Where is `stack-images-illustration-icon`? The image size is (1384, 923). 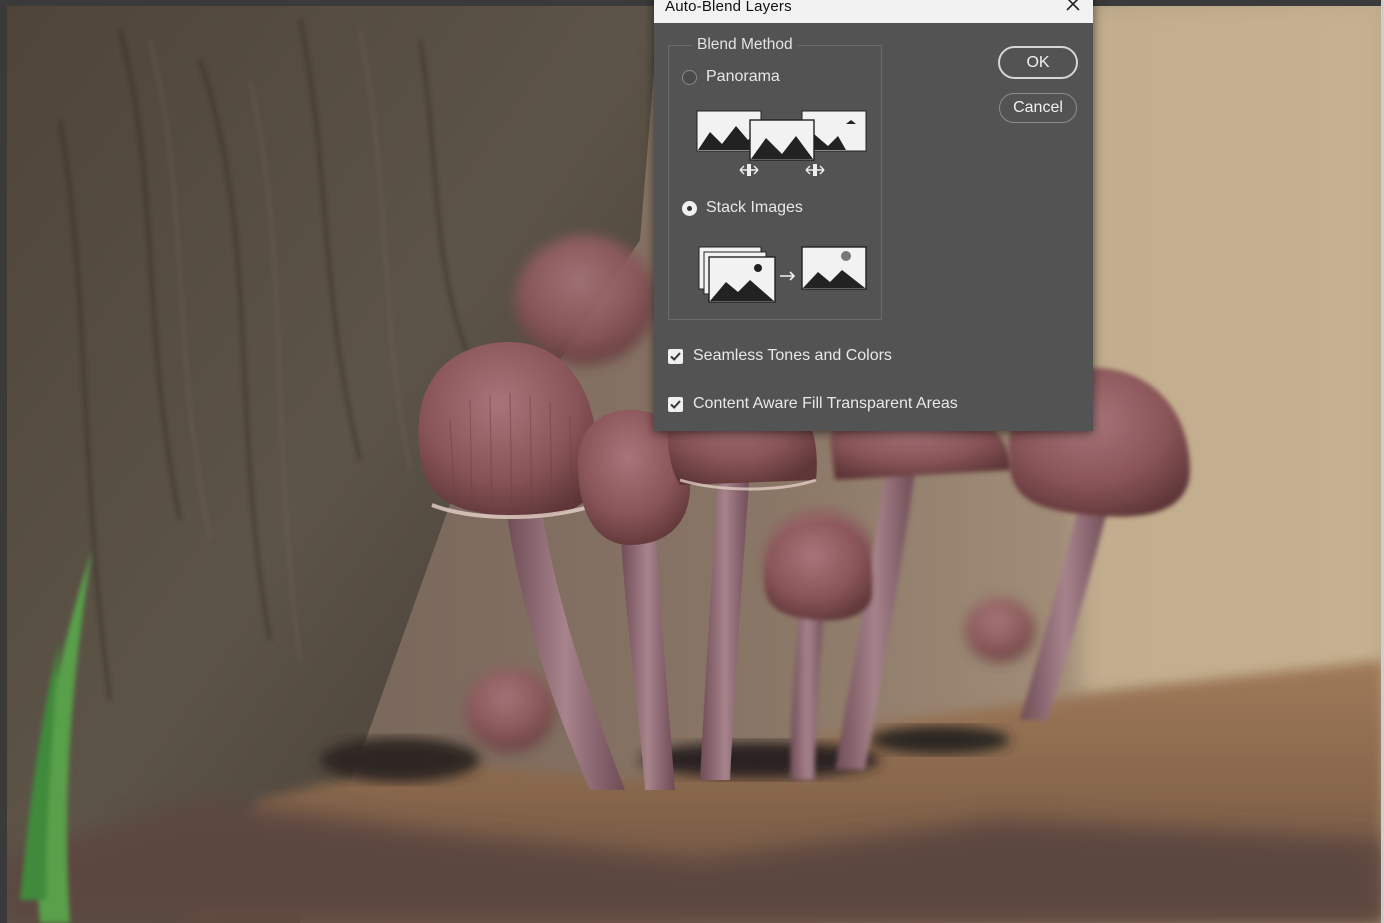 stack-images-illustration-icon is located at coordinates (782, 274).